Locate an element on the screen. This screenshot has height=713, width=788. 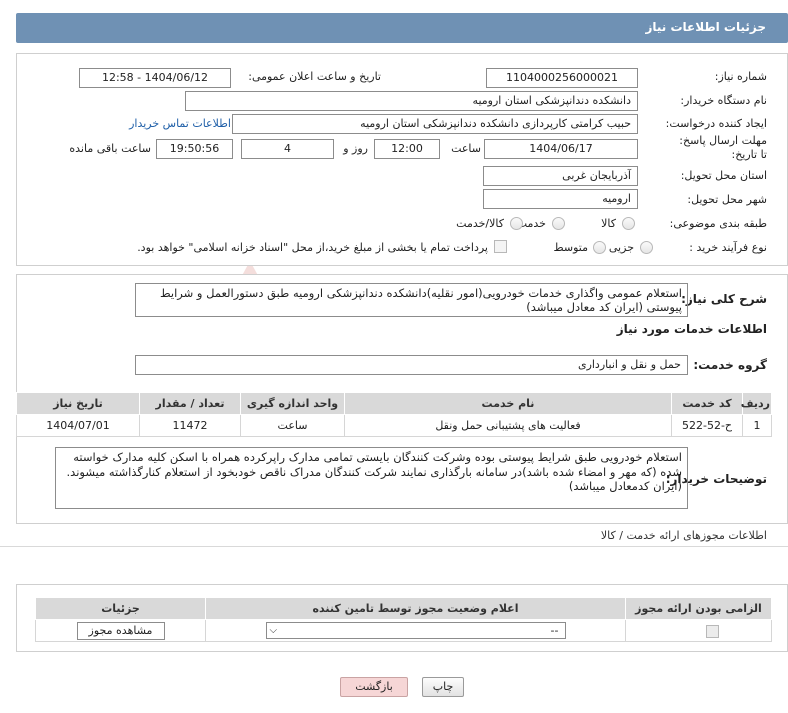
remaining-time-field: 19:50:56 is located at coordinates (194, 149).